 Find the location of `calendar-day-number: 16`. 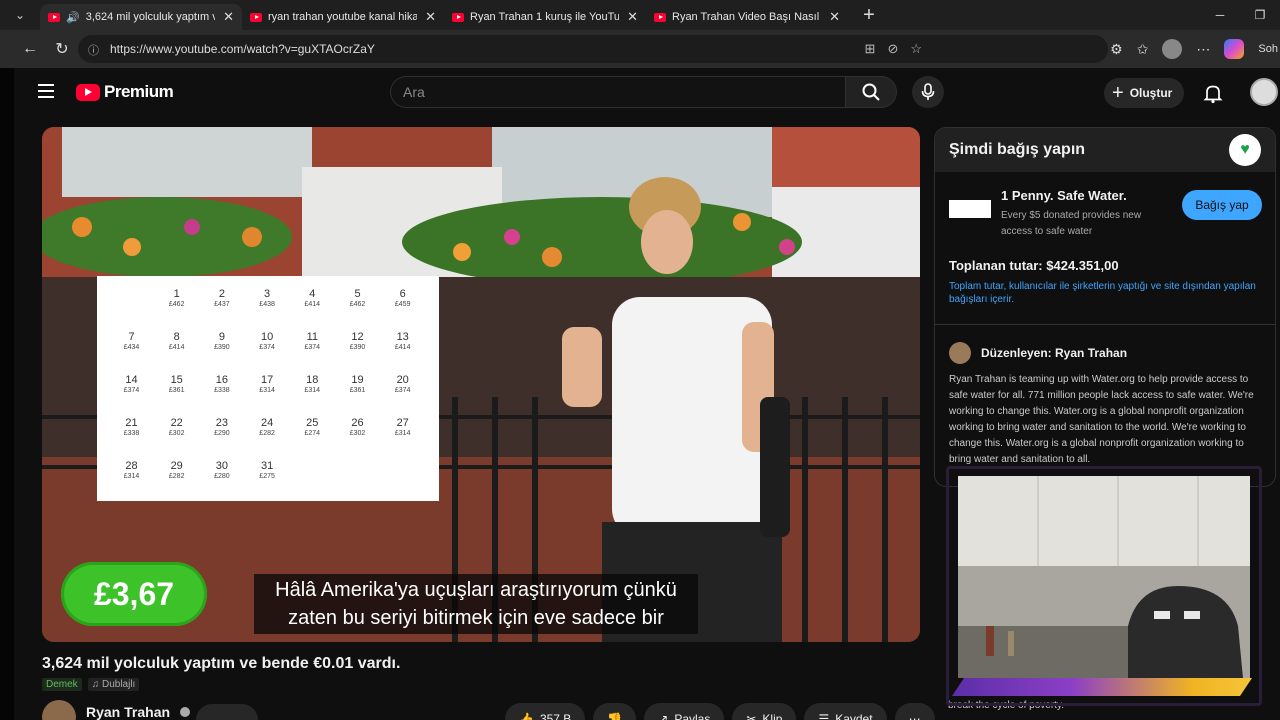

calendar-day-number: 16 is located at coordinates (222, 380).